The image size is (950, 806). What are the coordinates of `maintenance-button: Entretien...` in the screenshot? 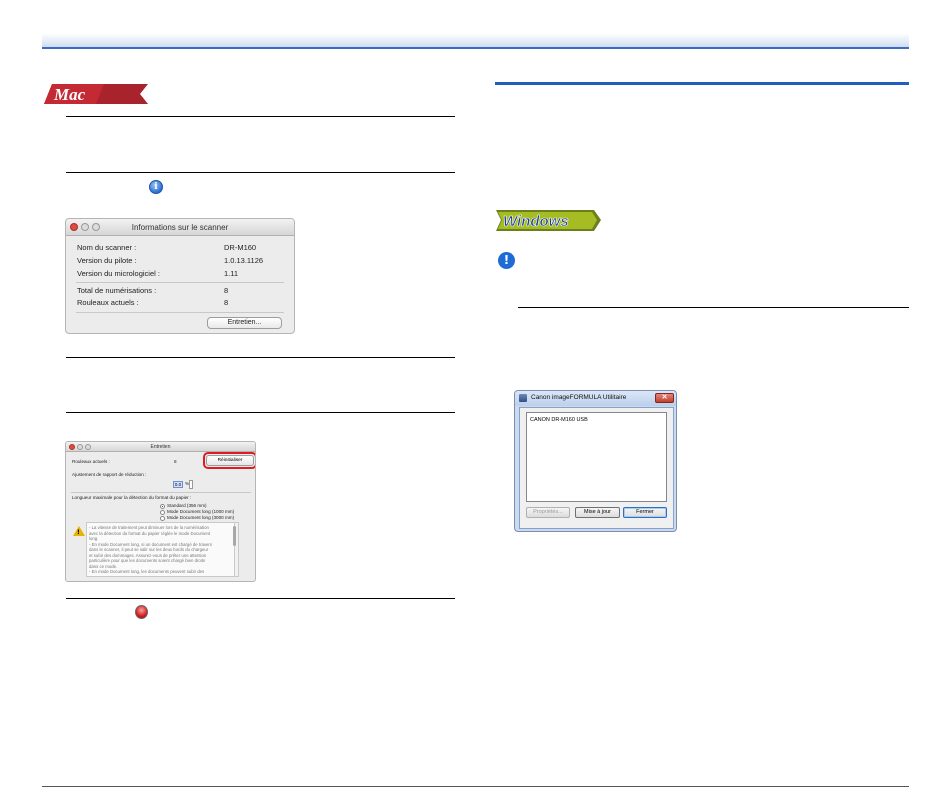 It's located at (244, 323).